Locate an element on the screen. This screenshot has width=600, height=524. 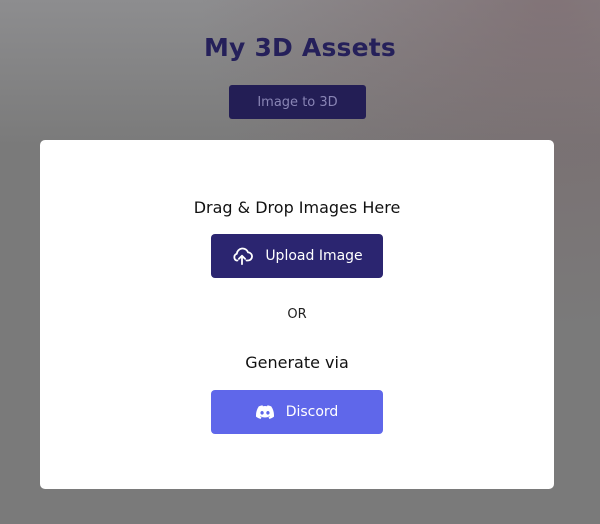
discord-label: Discord is located at coordinates (312, 412).